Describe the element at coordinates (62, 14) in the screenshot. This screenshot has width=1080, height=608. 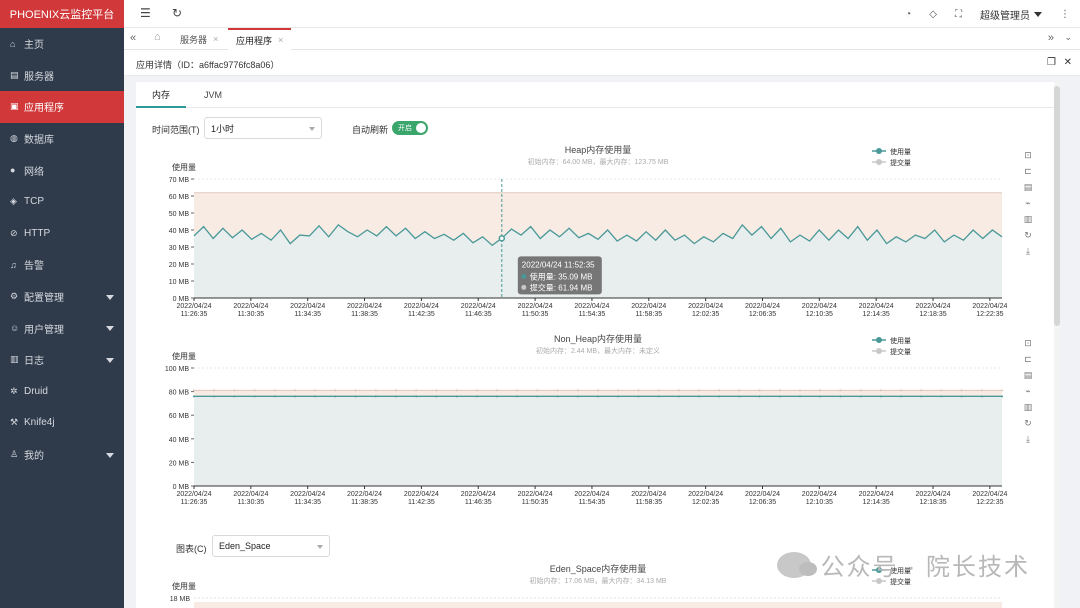
I see `app-title: PHOENIX云监控平台` at that location.